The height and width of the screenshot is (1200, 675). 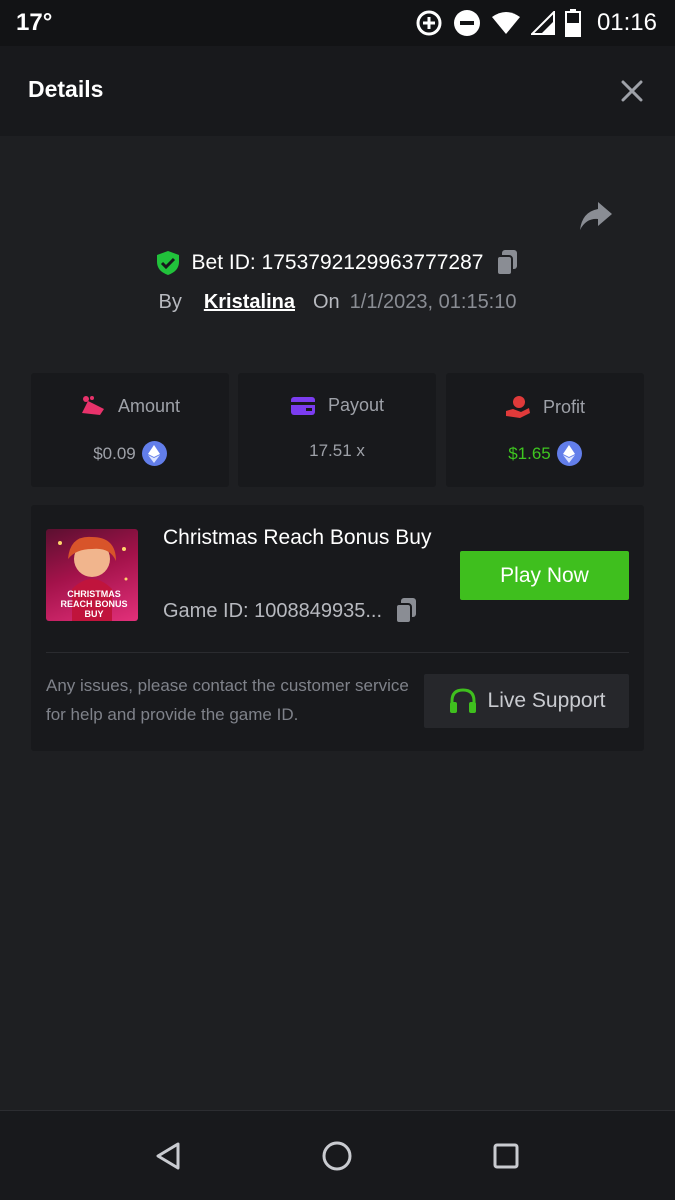 What do you see at coordinates (626, 22) in the screenshot?
I see `clock: 01:16` at bounding box center [626, 22].